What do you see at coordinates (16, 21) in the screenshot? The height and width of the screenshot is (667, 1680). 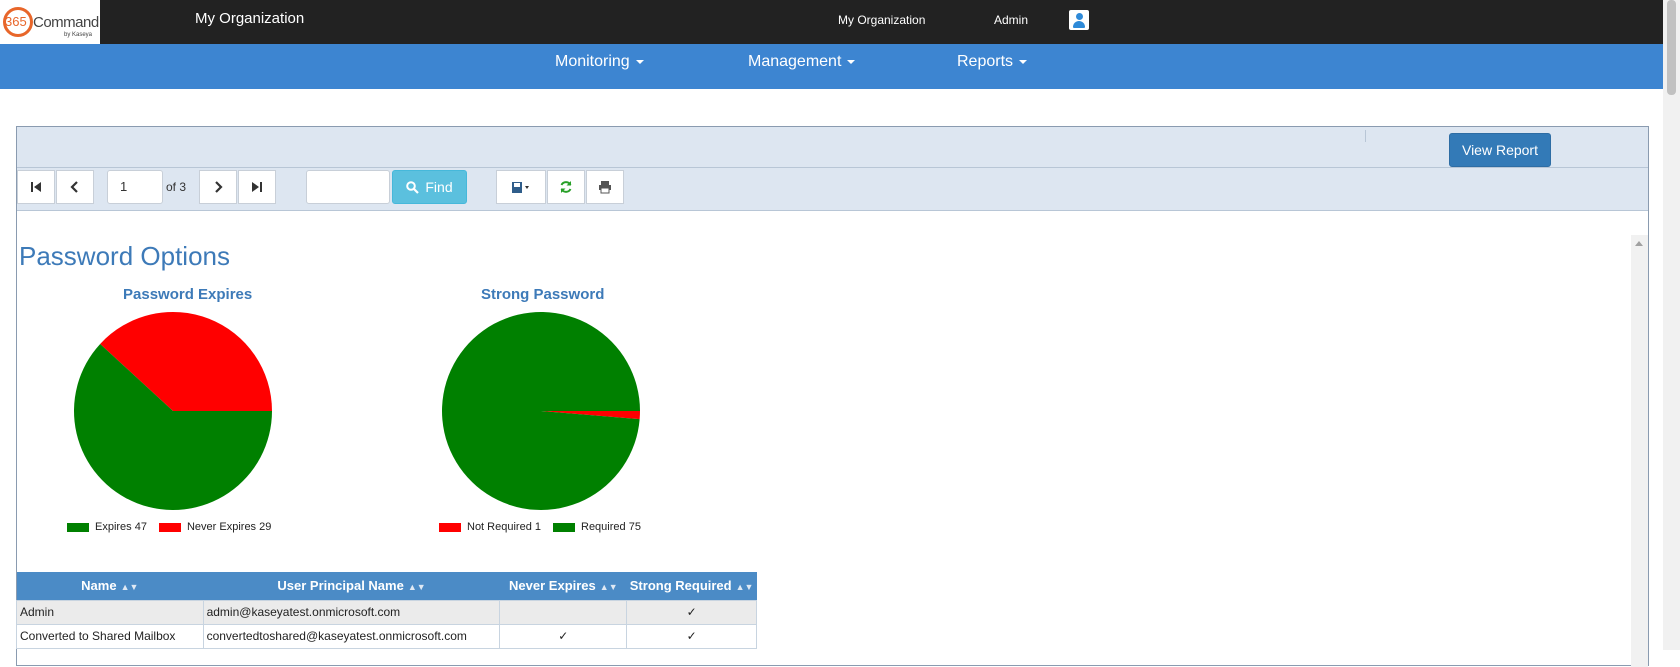 I see `logo-number: 365` at bounding box center [16, 21].